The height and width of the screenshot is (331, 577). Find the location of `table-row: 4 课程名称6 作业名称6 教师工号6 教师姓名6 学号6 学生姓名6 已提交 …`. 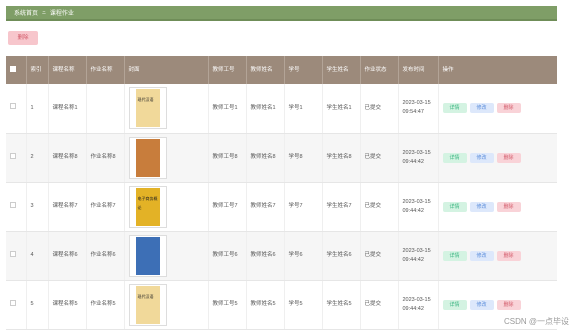

table-row: 4 课程名称6 作业名称6 教师工号6 教师姓名6 学号6 学生姓名6 已提交 … is located at coordinates (281, 256).